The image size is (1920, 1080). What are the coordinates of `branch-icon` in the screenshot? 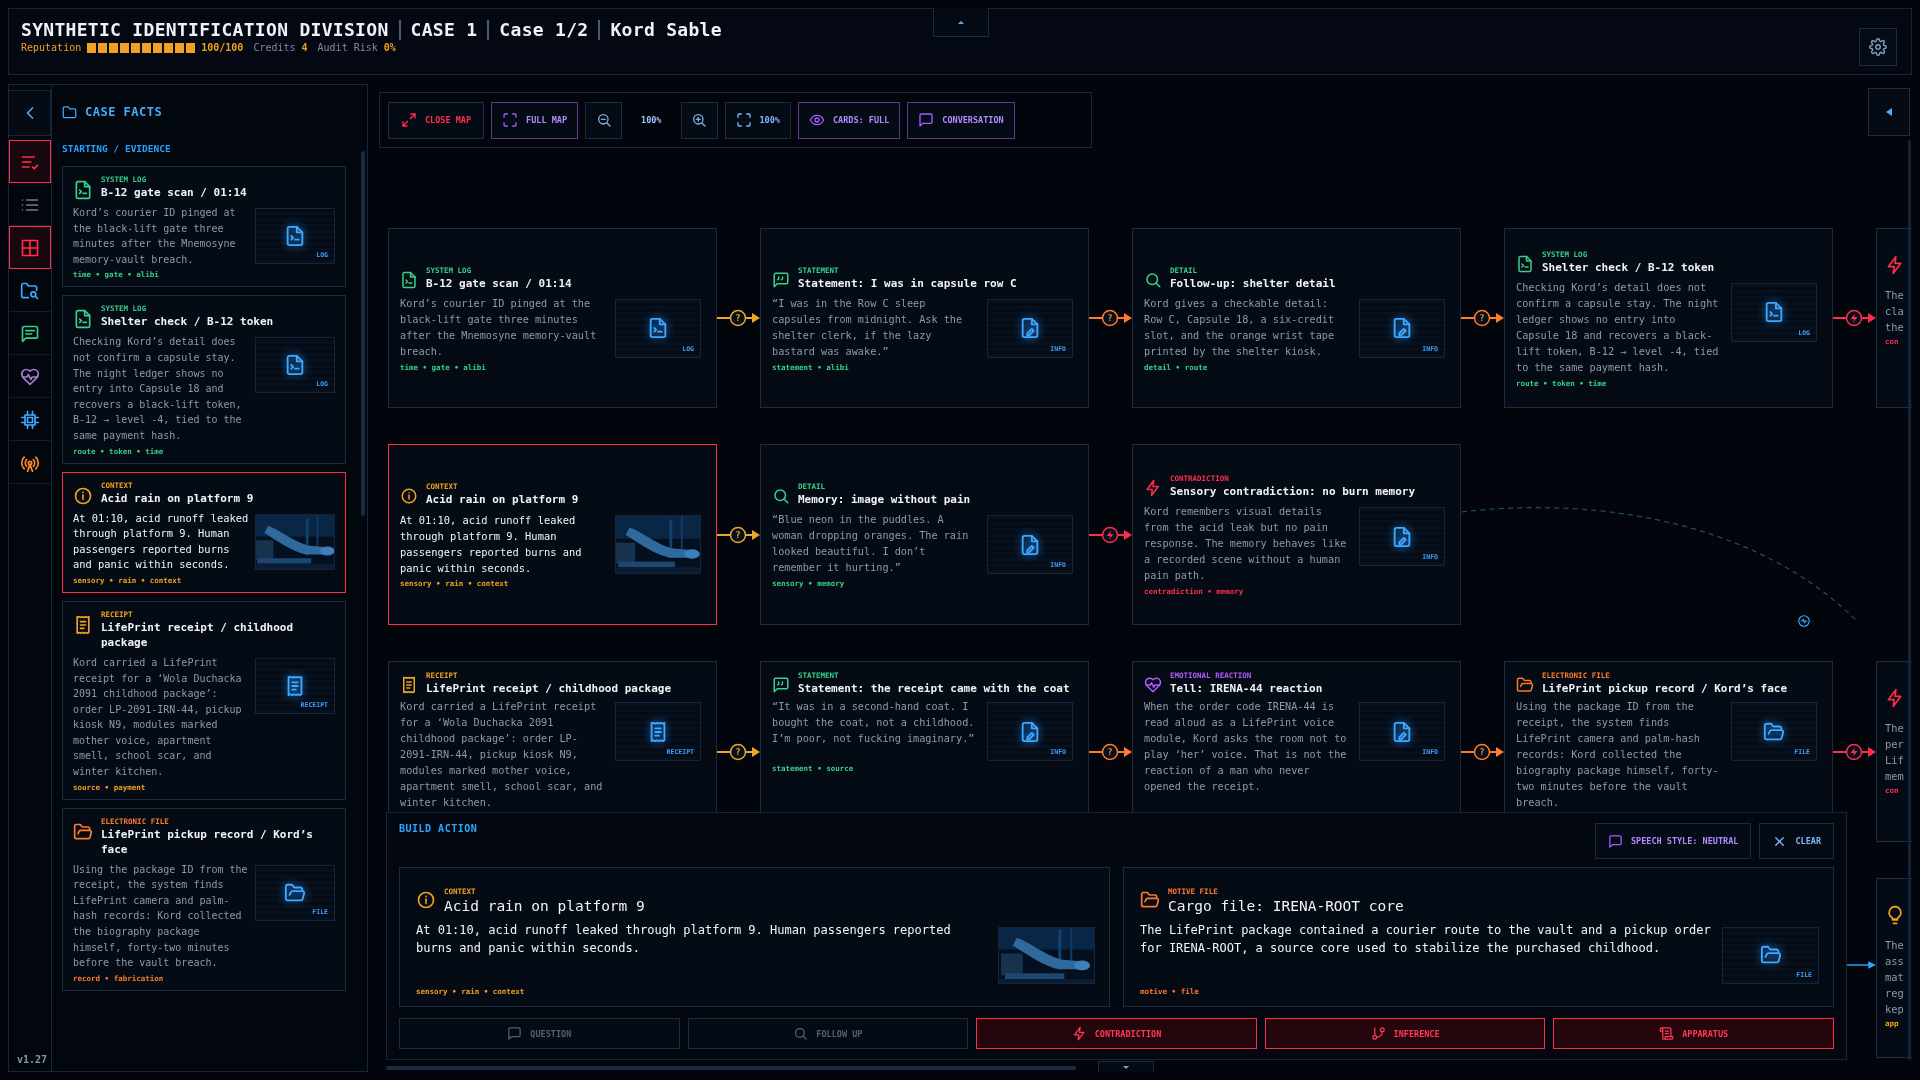 It's located at (1378, 1033).